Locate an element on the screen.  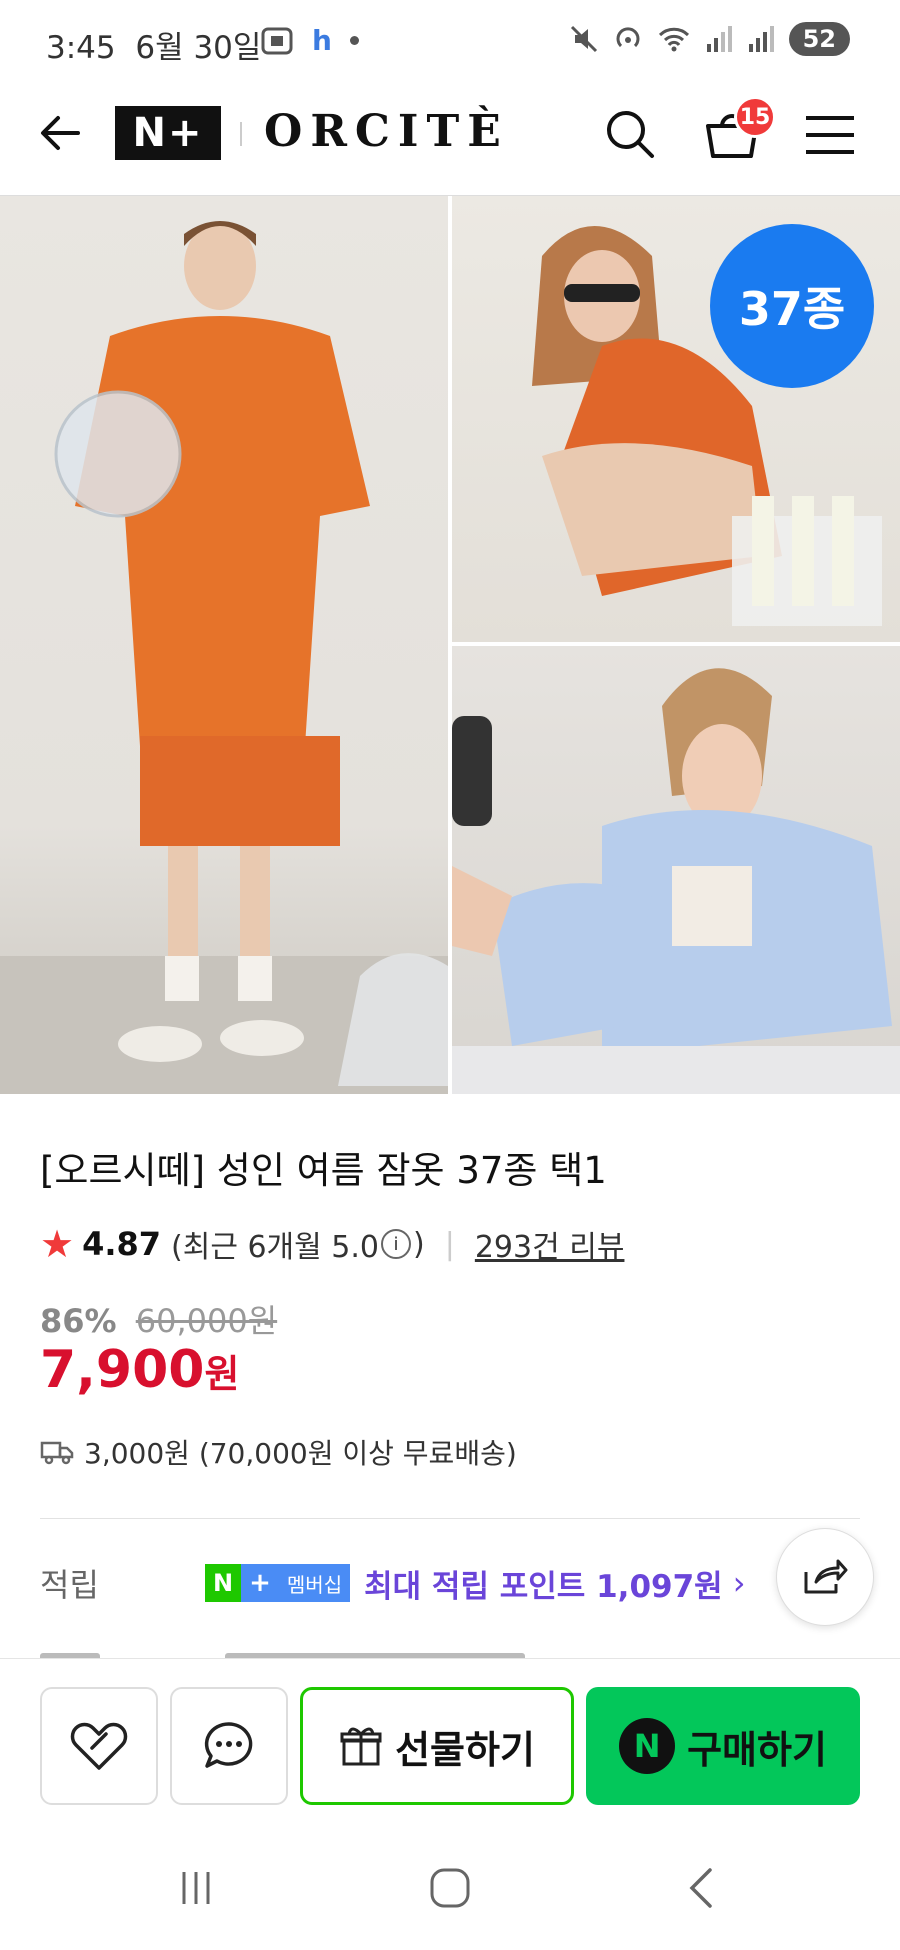
discount-row: 86% 60,000원 is located at coordinates (158, 1319).